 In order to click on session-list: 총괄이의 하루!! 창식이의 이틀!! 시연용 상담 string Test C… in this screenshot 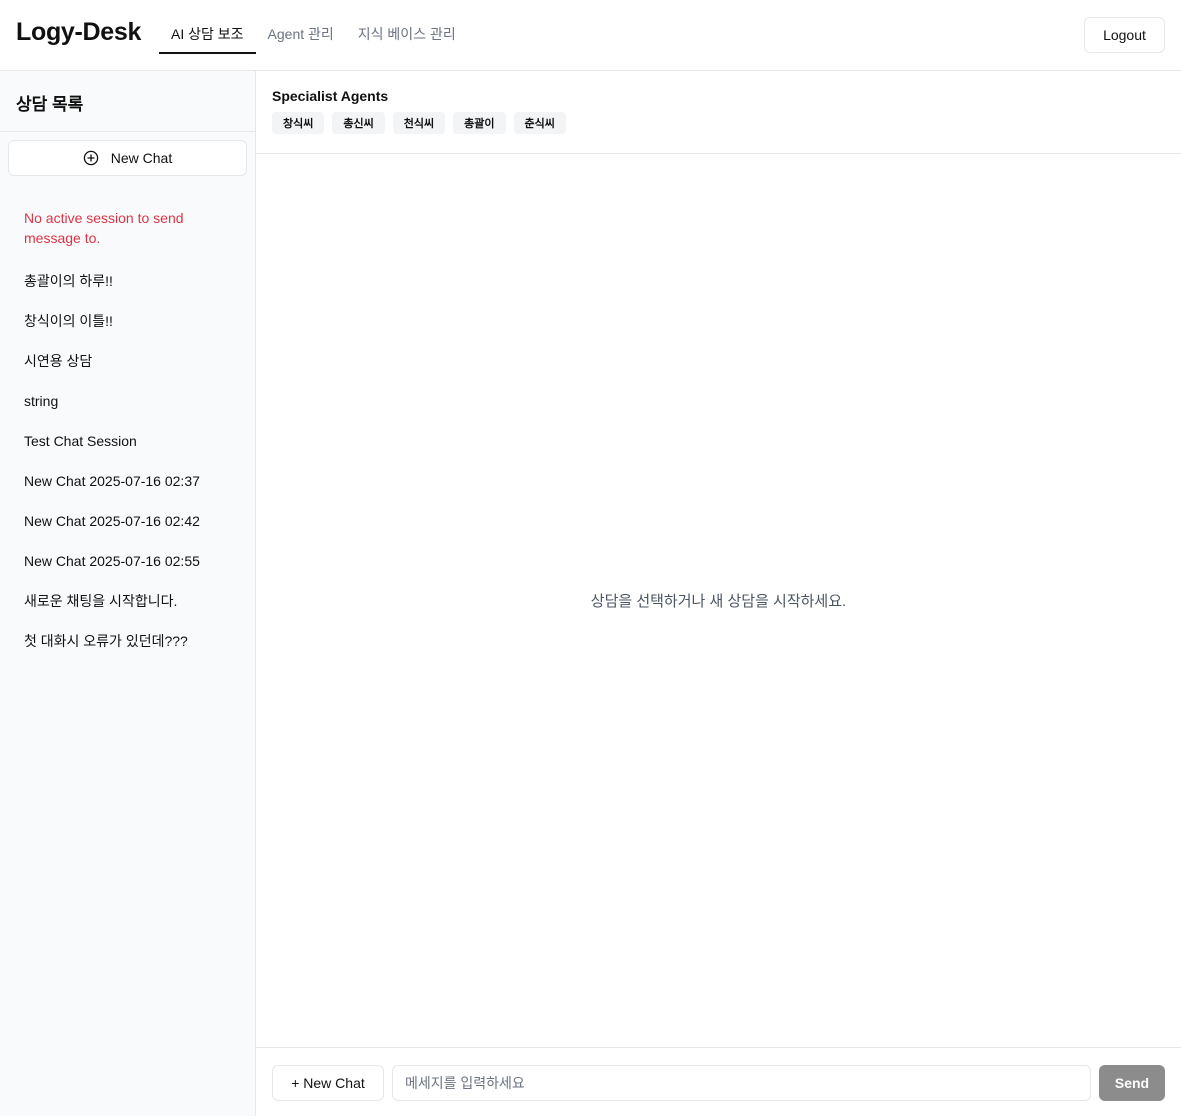, I will do `click(127, 461)`.